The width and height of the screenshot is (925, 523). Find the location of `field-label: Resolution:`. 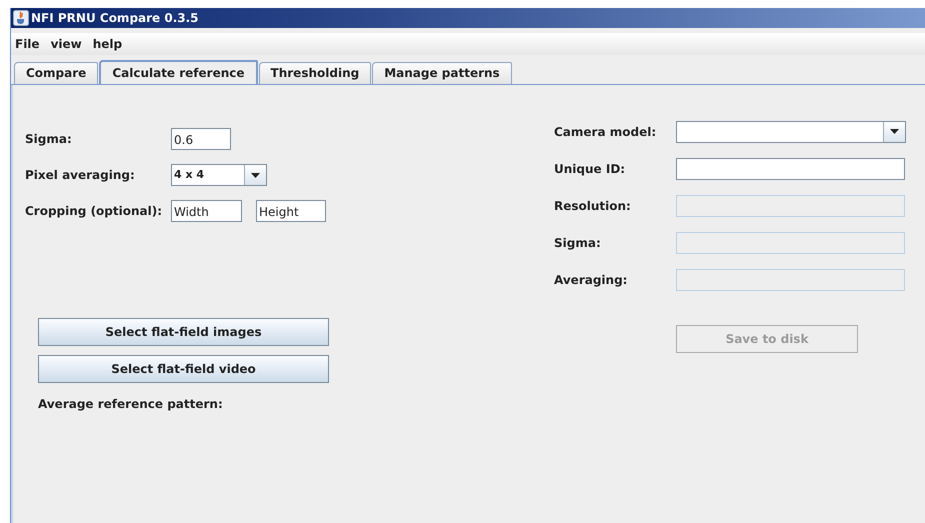

field-label: Resolution: is located at coordinates (593, 205).